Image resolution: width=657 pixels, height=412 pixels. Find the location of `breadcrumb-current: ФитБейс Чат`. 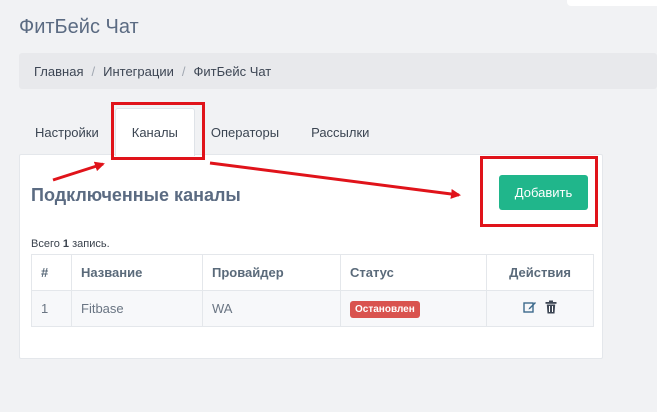

breadcrumb-current: ФитБейс Чат is located at coordinates (232, 71).